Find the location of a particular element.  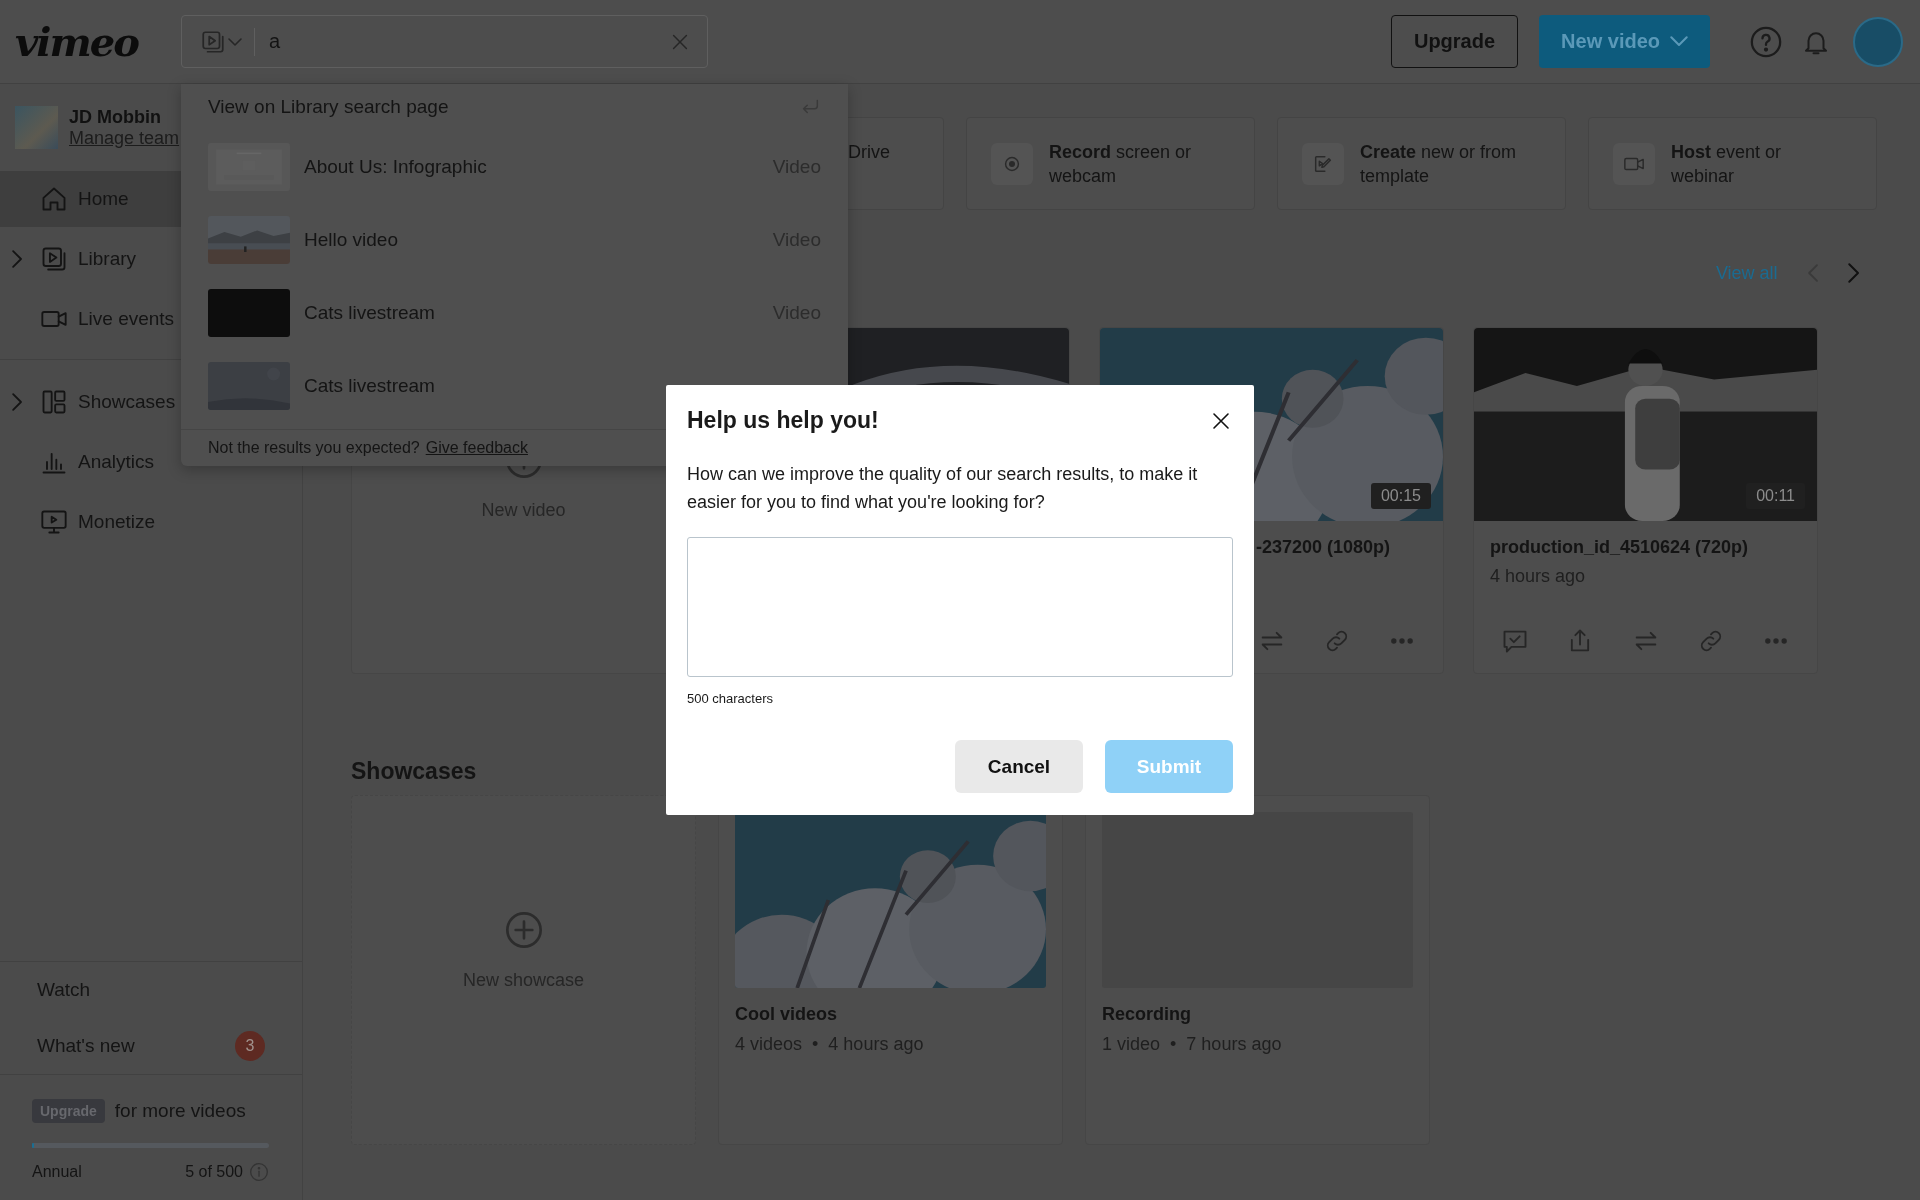

action-label: Host event or webinar is located at coordinates (1727, 164).